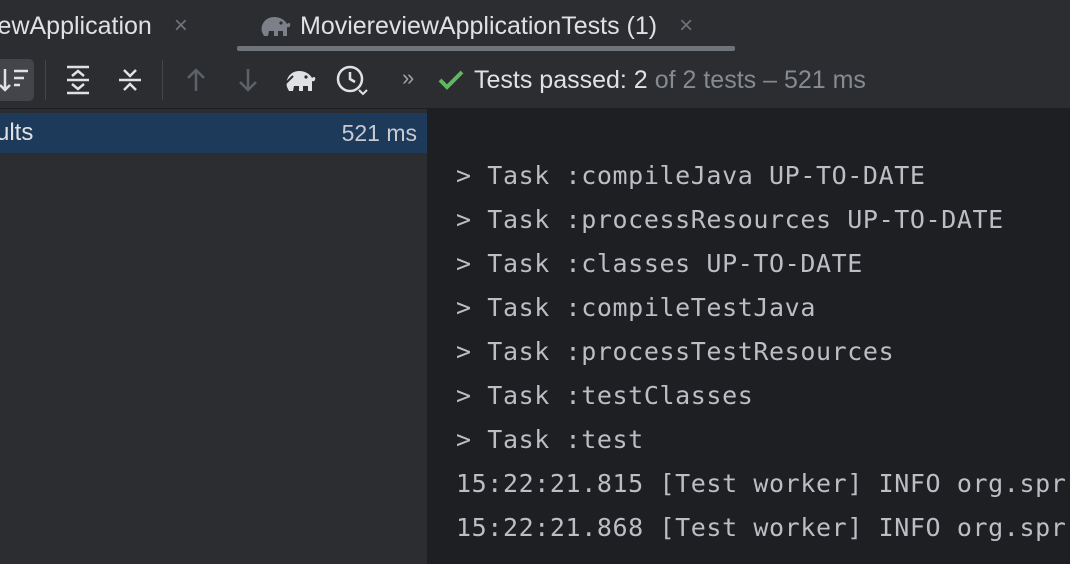 This screenshot has height=564, width=1070. I want to click on test-history-button, so click(352, 80).